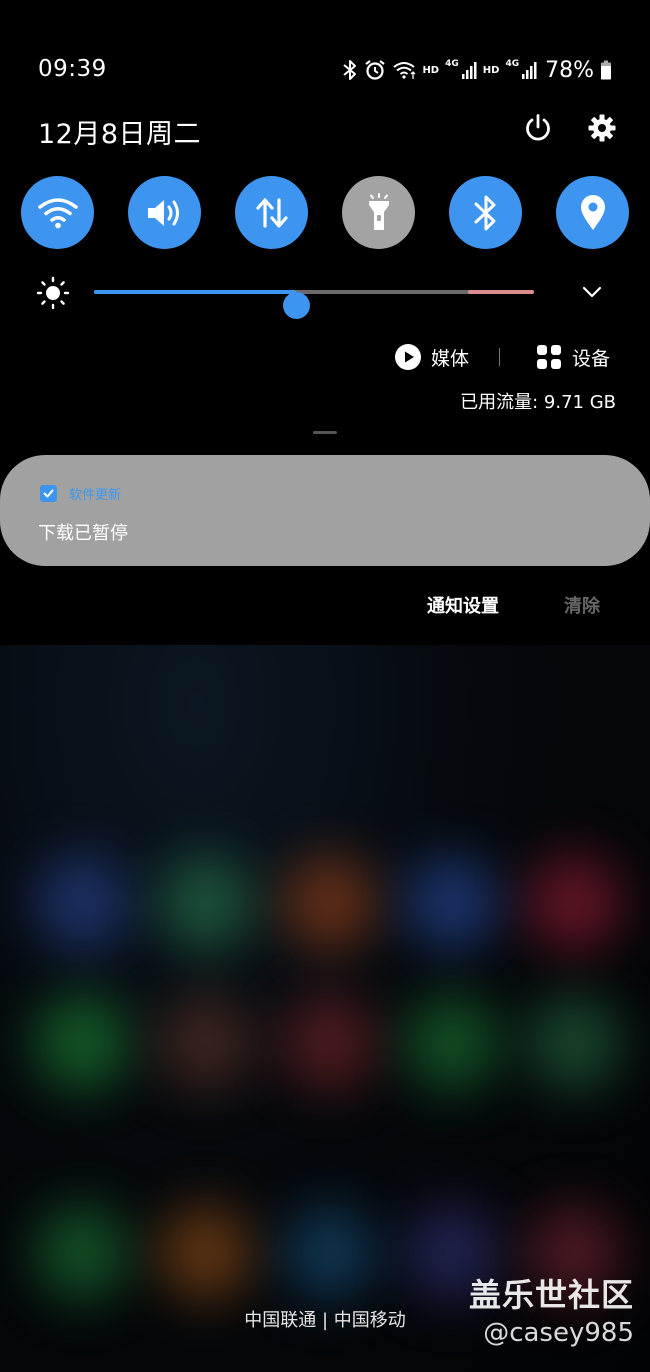 Image resolution: width=650 pixels, height=1372 pixels. I want to click on quick-settings-row, so click(325, 212).